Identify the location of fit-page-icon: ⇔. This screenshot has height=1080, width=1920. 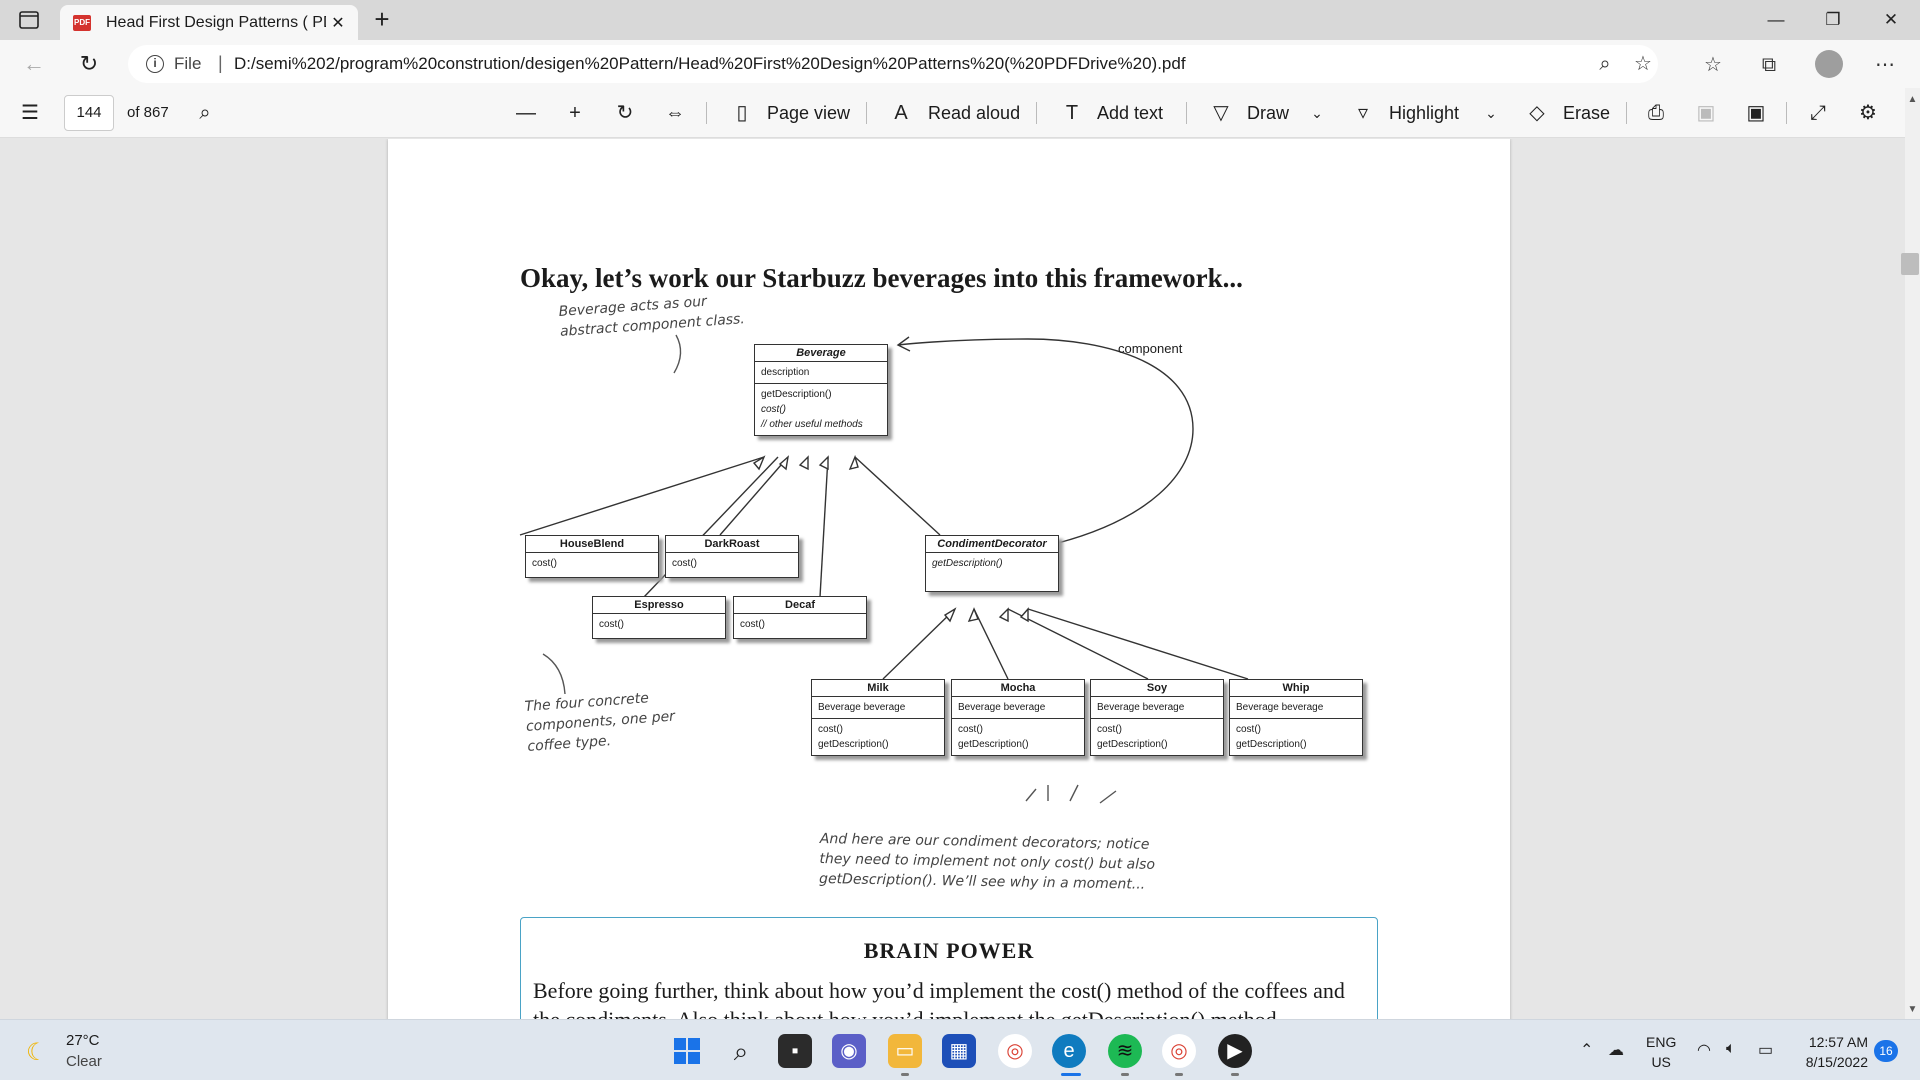
(675, 113).